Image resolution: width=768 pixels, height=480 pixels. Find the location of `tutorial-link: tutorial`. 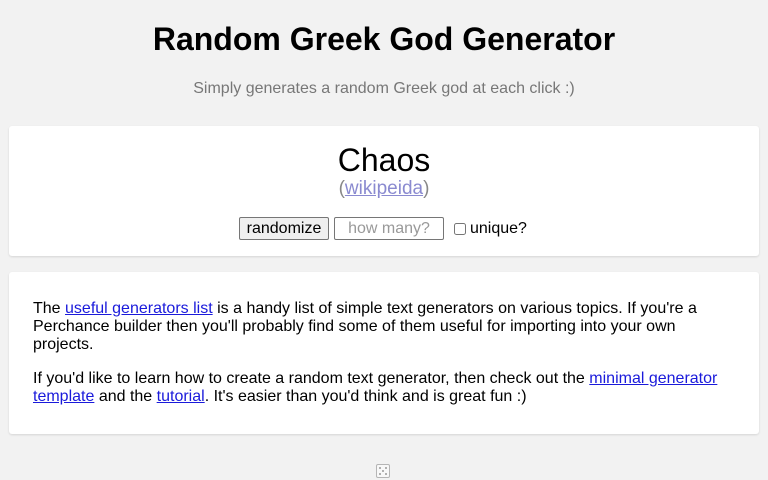

tutorial-link: tutorial is located at coordinates (181, 396).